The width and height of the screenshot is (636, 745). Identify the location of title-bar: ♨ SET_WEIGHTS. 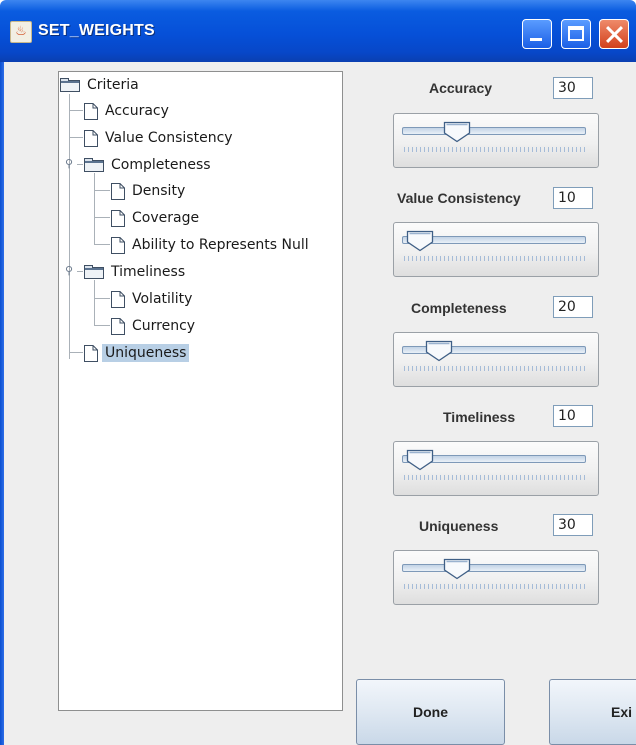
(318, 31).